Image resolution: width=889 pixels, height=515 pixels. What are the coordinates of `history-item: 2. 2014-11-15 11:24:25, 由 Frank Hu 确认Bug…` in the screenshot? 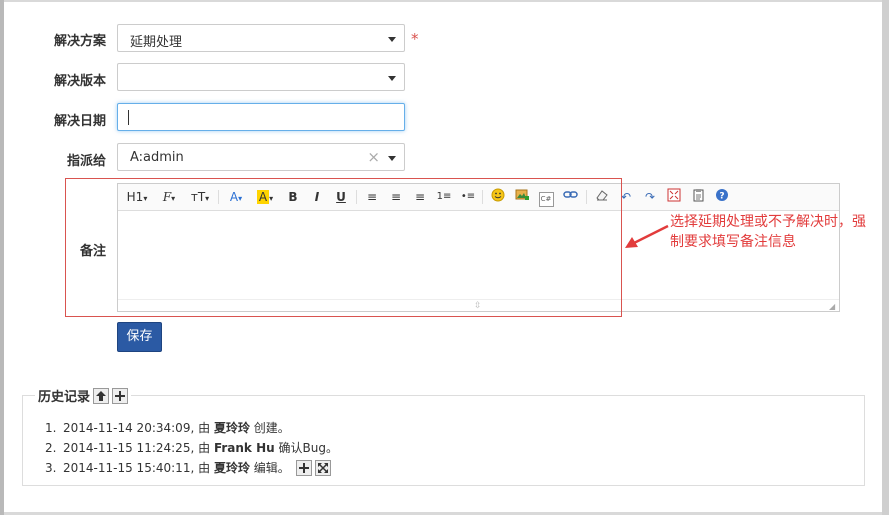 It's located at (191, 448).